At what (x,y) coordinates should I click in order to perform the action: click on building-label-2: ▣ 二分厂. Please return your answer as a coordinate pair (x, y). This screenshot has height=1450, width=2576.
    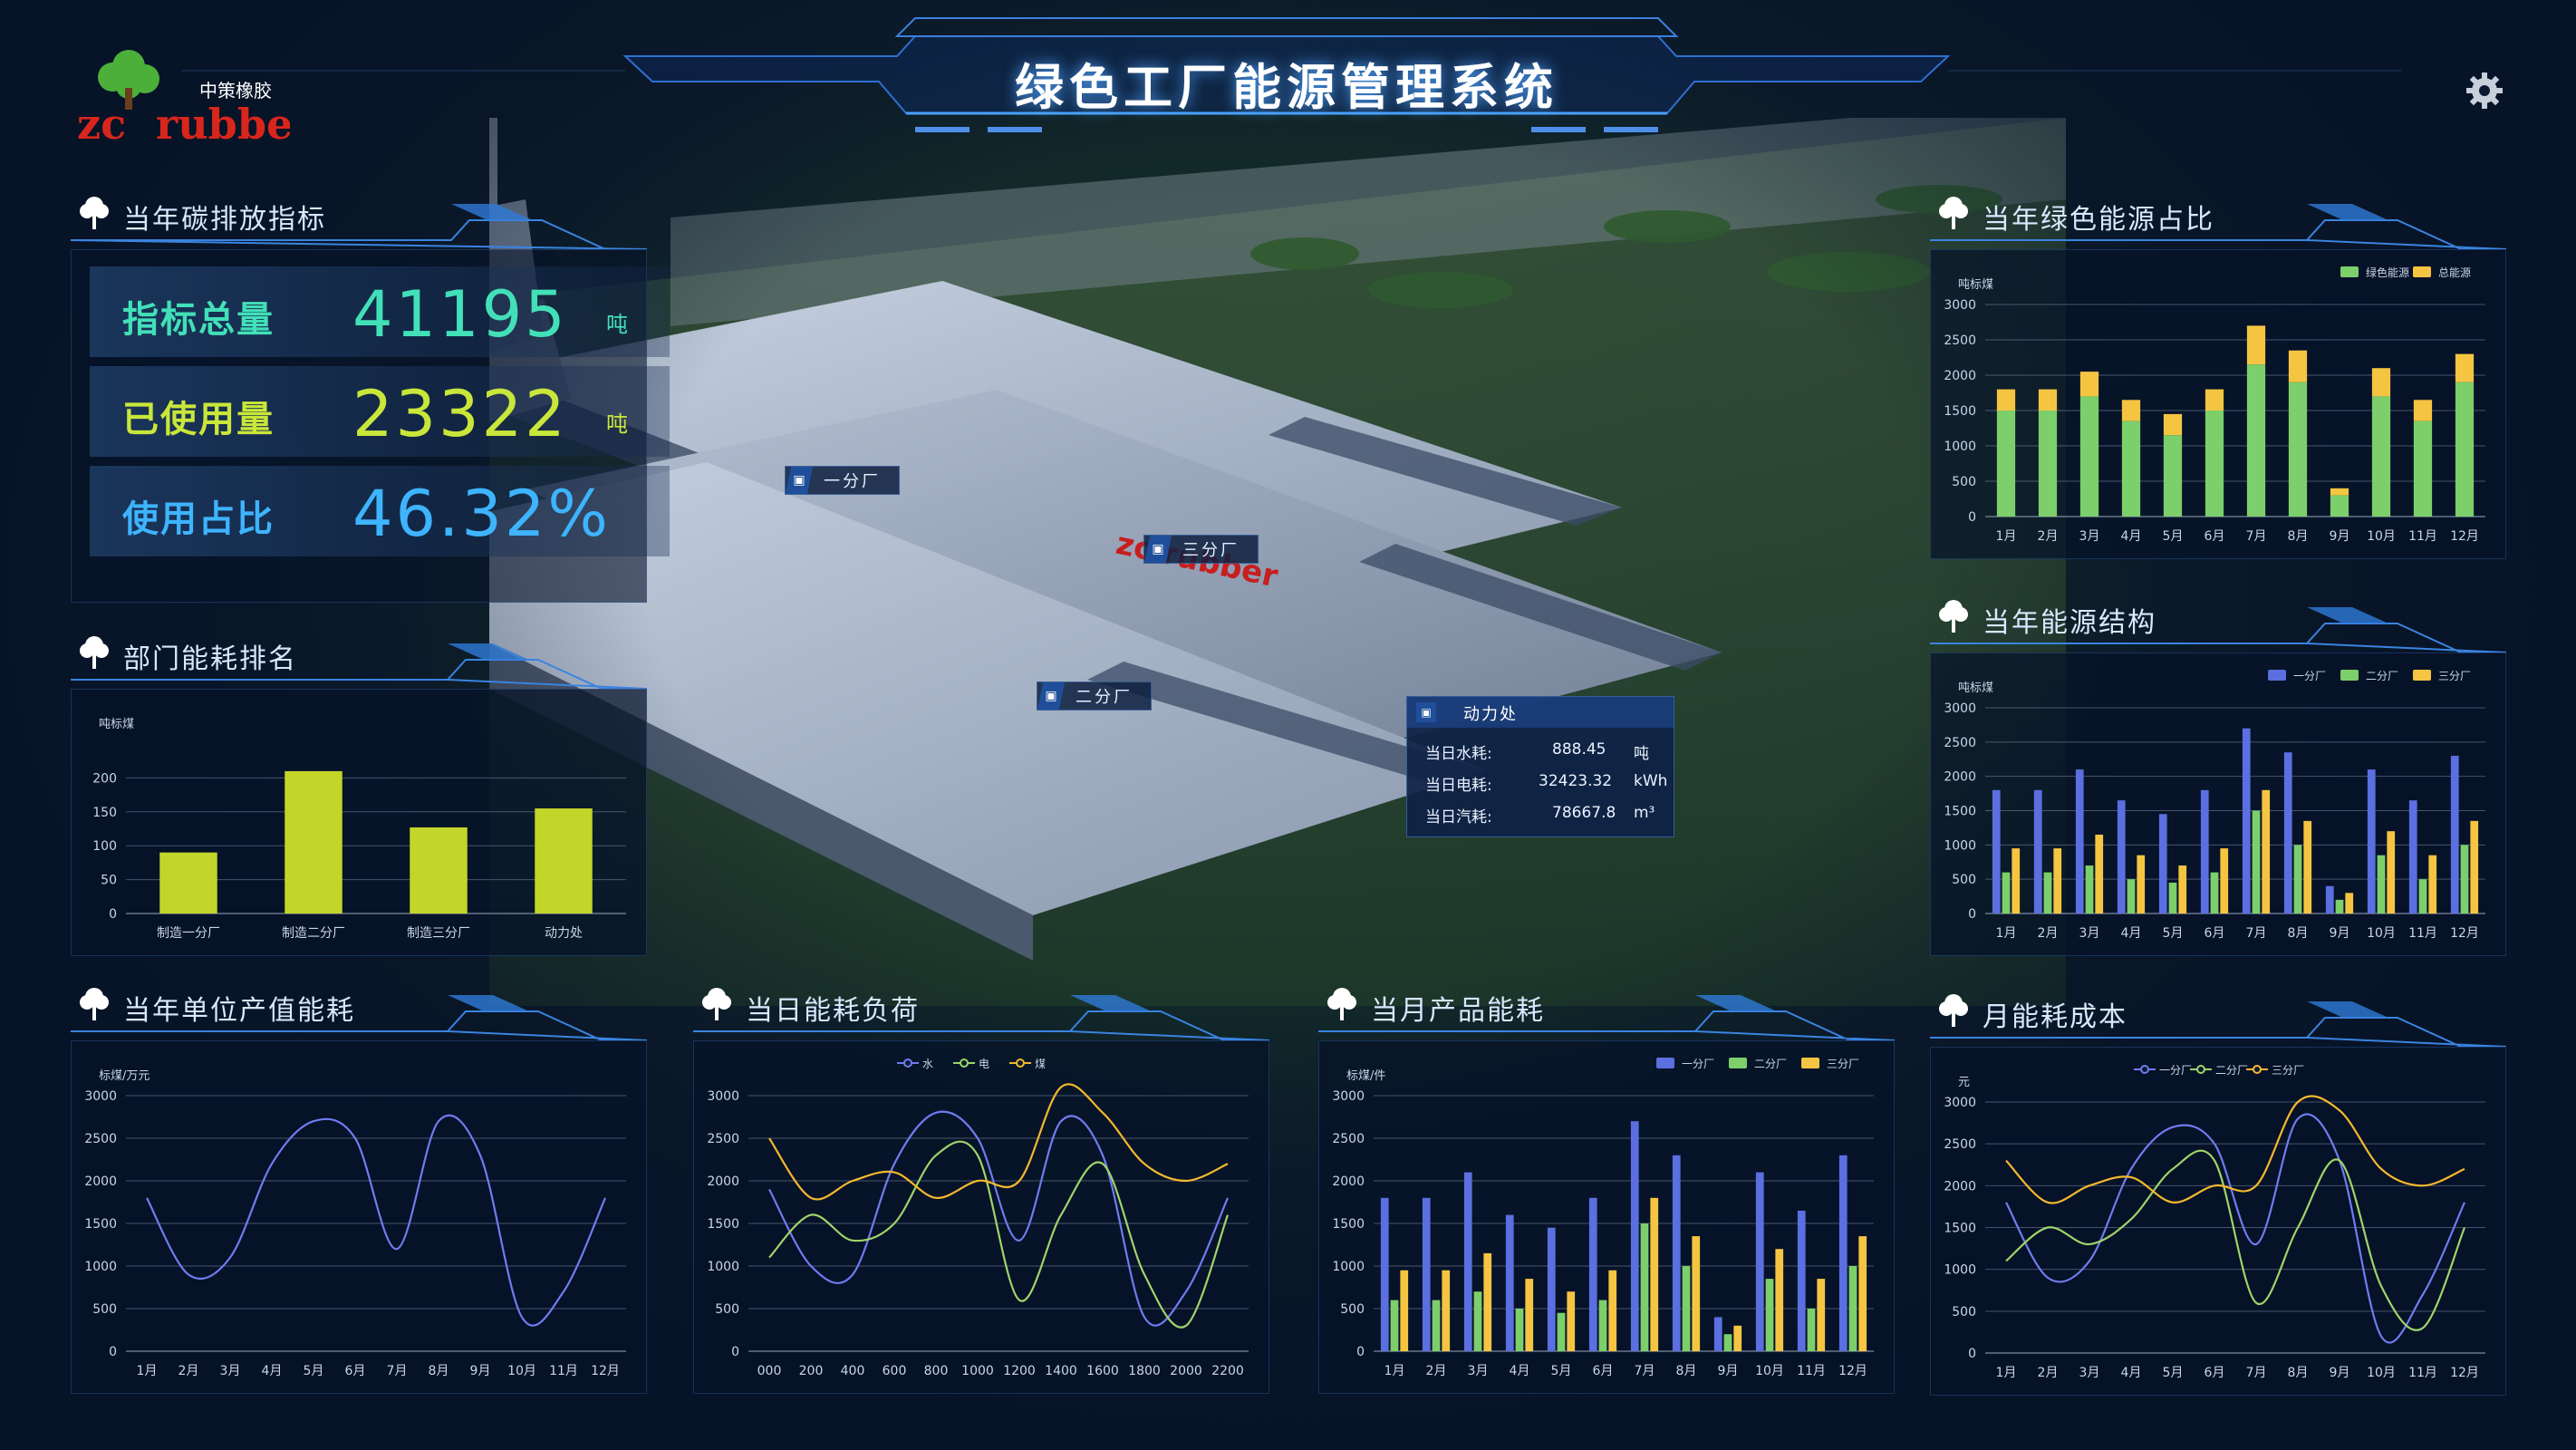
    Looking at the image, I should click on (1094, 696).